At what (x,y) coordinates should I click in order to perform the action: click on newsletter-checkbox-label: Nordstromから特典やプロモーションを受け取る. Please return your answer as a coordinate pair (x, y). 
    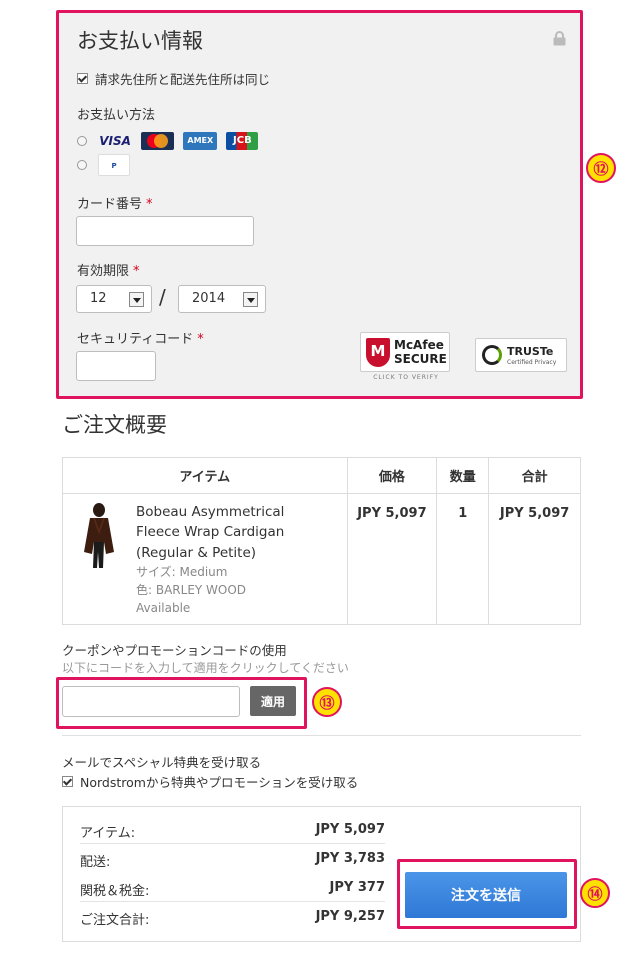
    Looking at the image, I should click on (219, 782).